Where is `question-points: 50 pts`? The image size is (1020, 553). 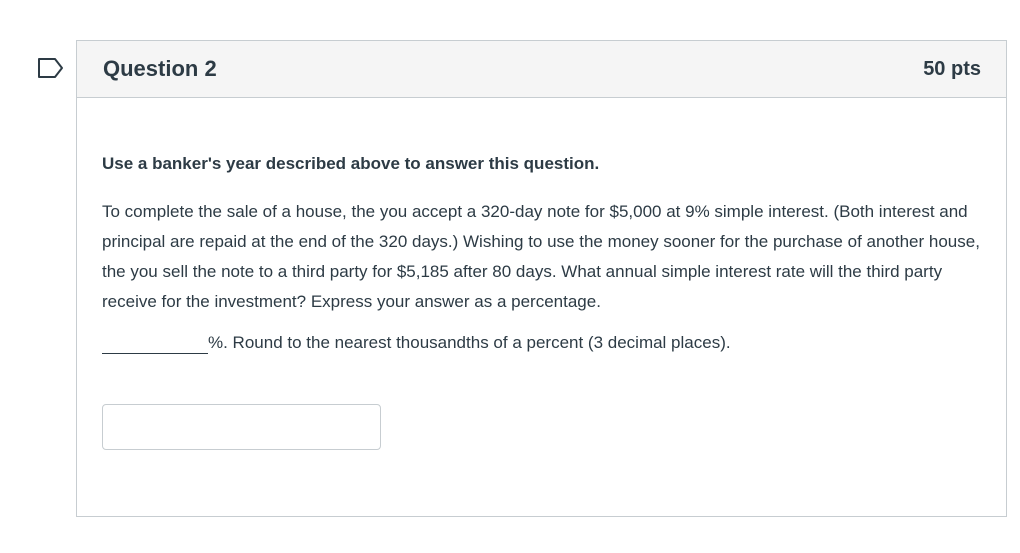 question-points: 50 pts is located at coordinates (952, 68).